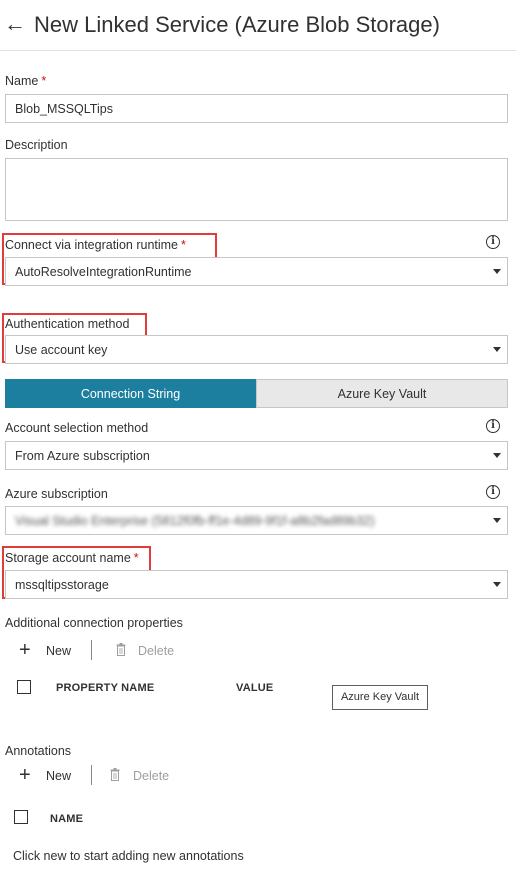 This screenshot has width=516, height=877. What do you see at coordinates (16, 24) in the screenshot?
I see `arrow-left-icon: ←` at bounding box center [16, 24].